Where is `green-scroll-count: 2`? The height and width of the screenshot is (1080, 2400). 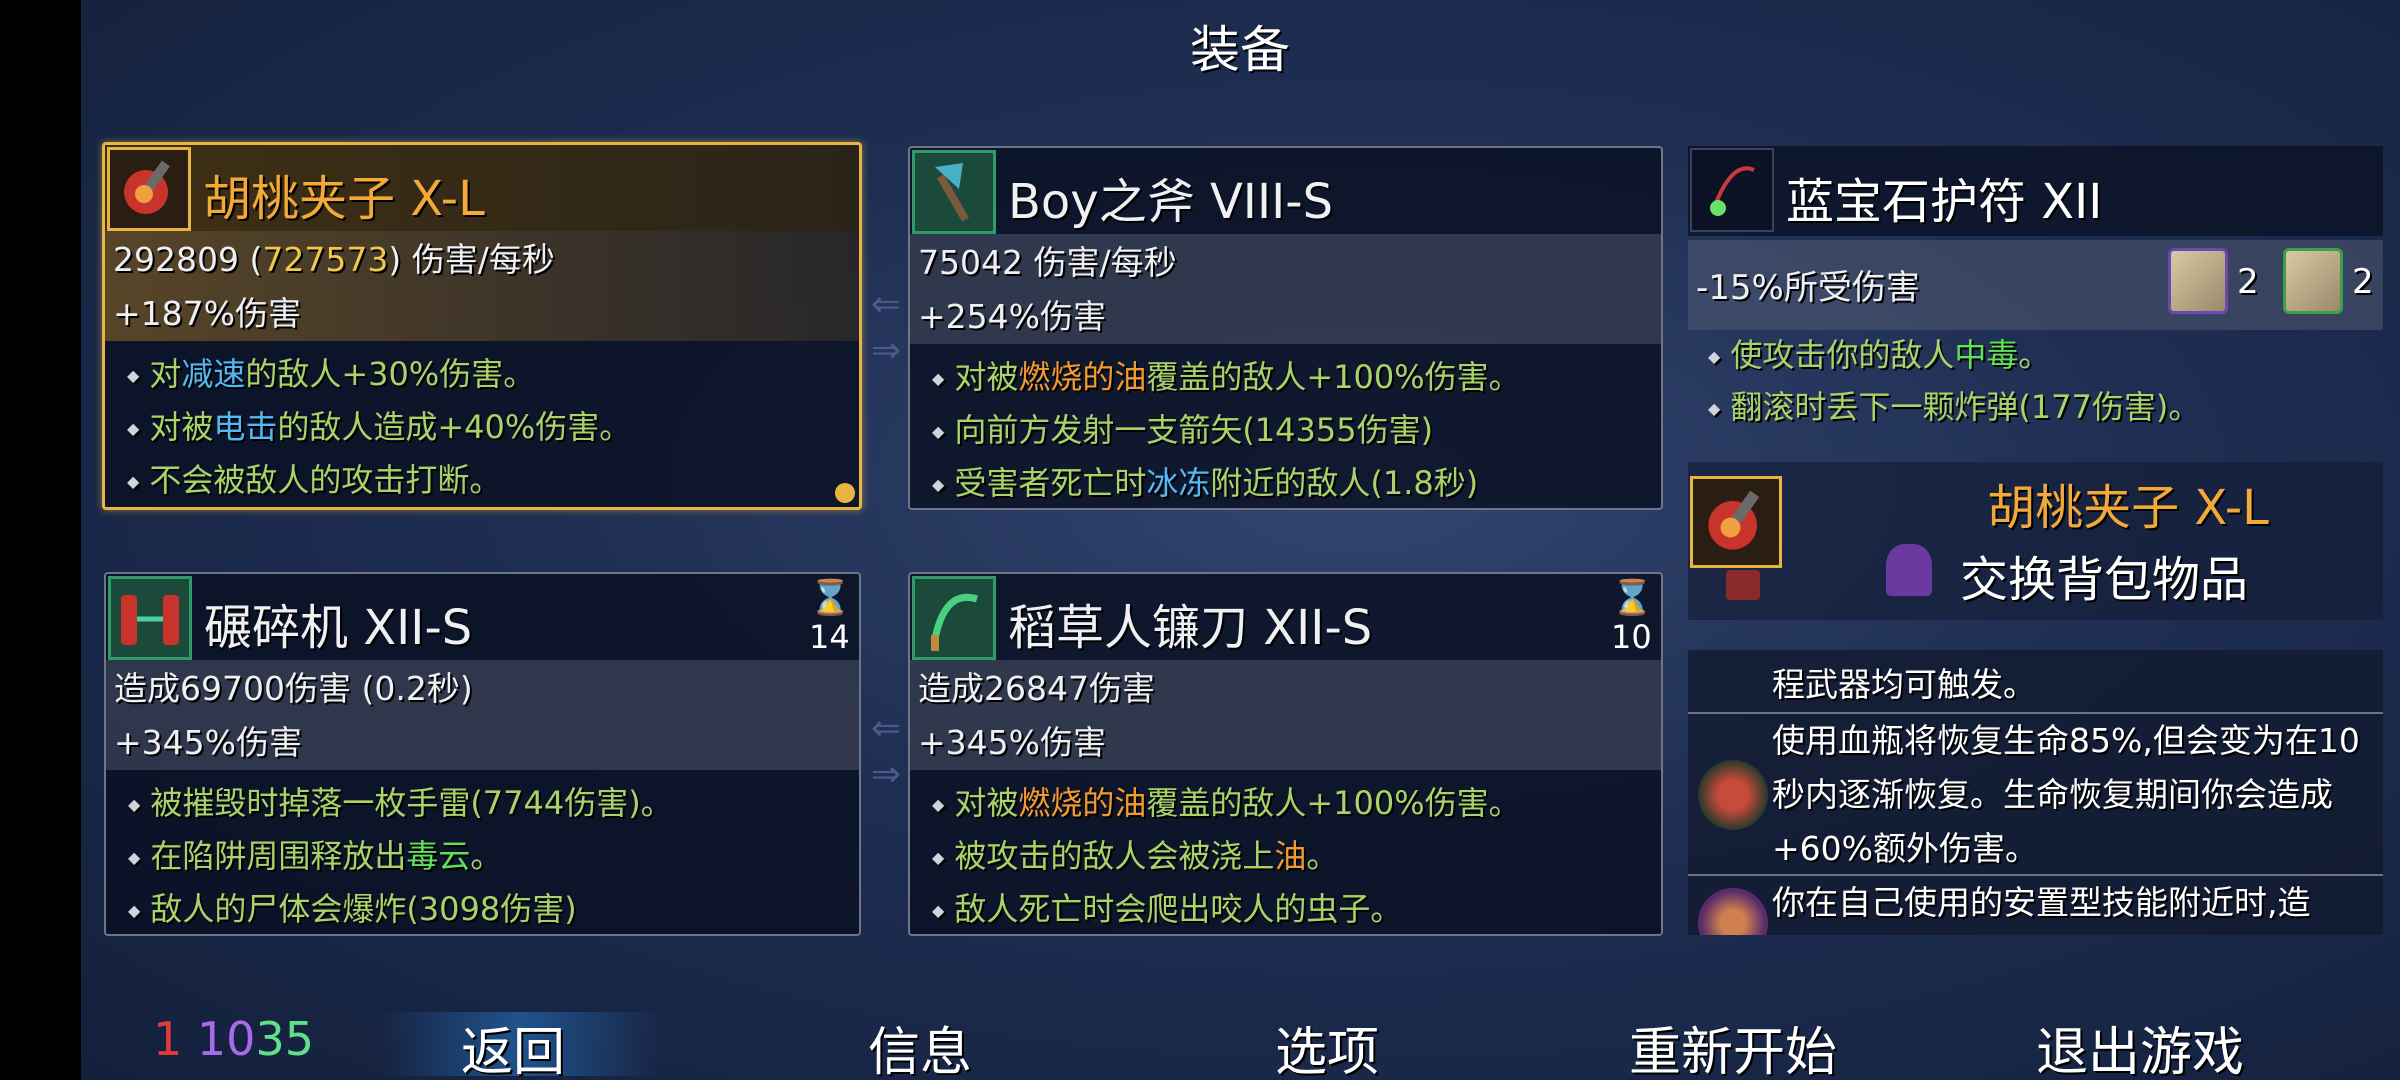
green-scroll-count: 2 is located at coordinates (2363, 282).